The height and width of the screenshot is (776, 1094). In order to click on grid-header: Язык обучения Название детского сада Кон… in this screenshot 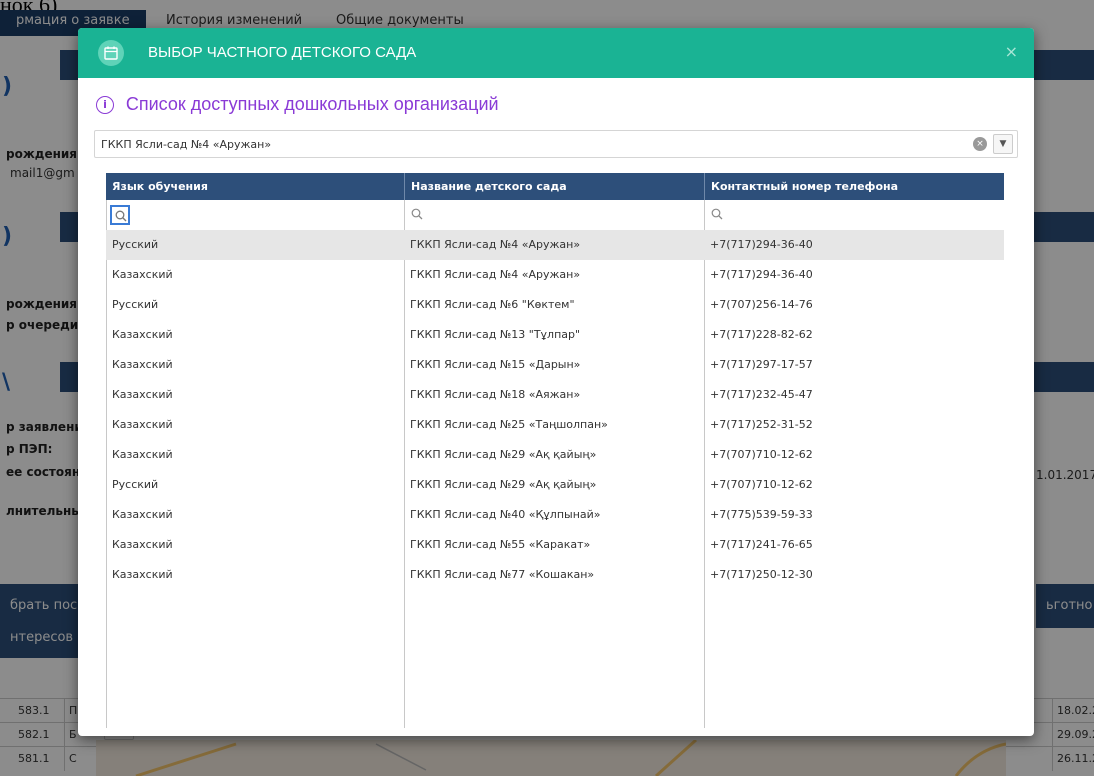, I will do `click(555, 186)`.